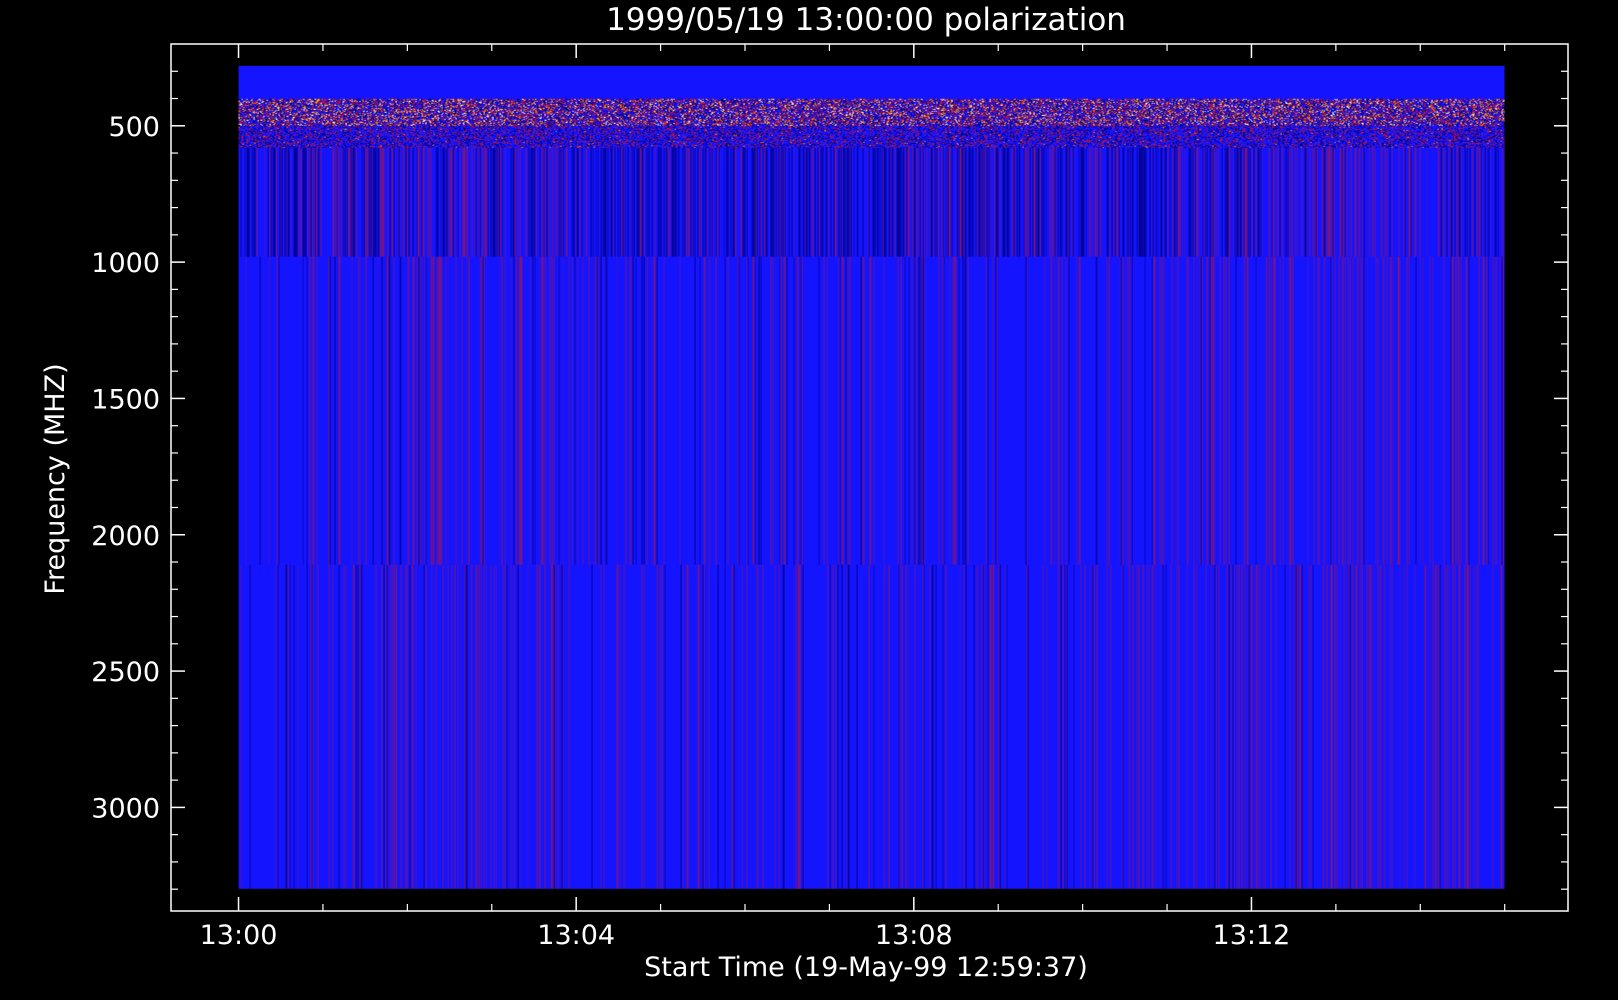 The height and width of the screenshot is (1000, 1618). What do you see at coordinates (55, 478) in the screenshot?
I see `y-axis-label: Frequency (MHZ)` at bounding box center [55, 478].